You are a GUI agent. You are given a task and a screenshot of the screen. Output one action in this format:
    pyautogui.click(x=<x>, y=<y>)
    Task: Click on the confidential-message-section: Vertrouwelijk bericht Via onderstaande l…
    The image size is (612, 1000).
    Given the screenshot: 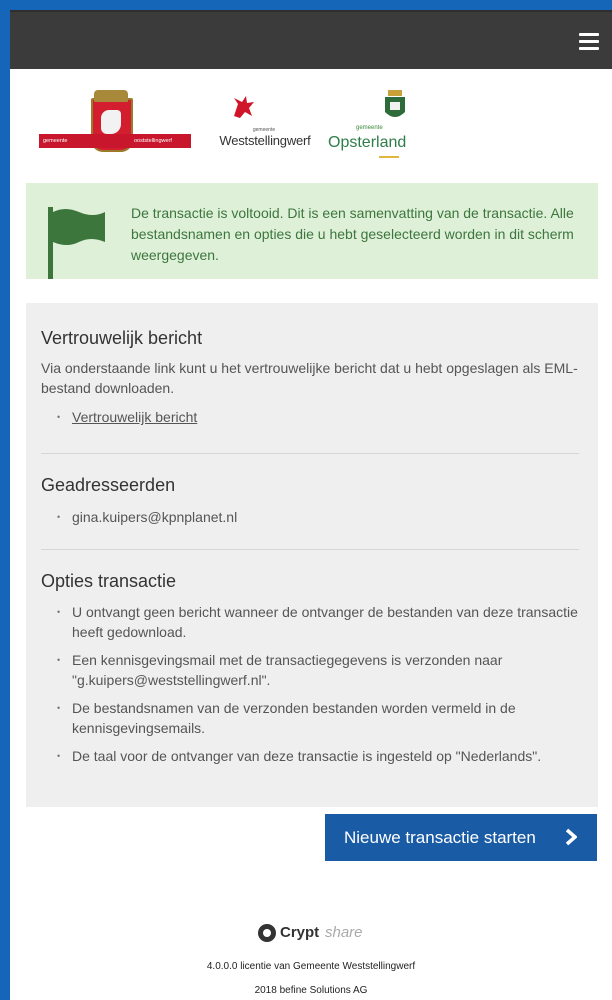 What is the action you would take?
    pyautogui.click(x=310, y=377)
    